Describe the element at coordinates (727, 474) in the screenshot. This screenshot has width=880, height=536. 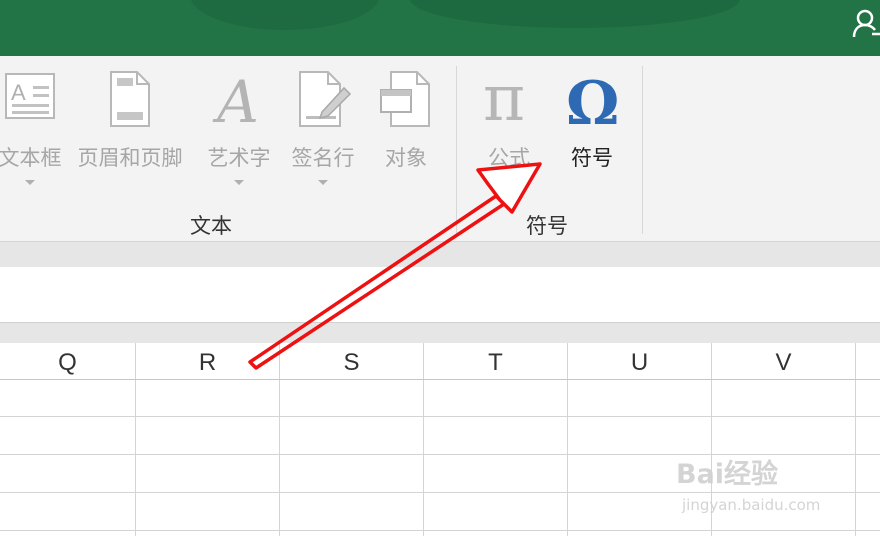
I see `watermark-logo: Bai经验` at that location.